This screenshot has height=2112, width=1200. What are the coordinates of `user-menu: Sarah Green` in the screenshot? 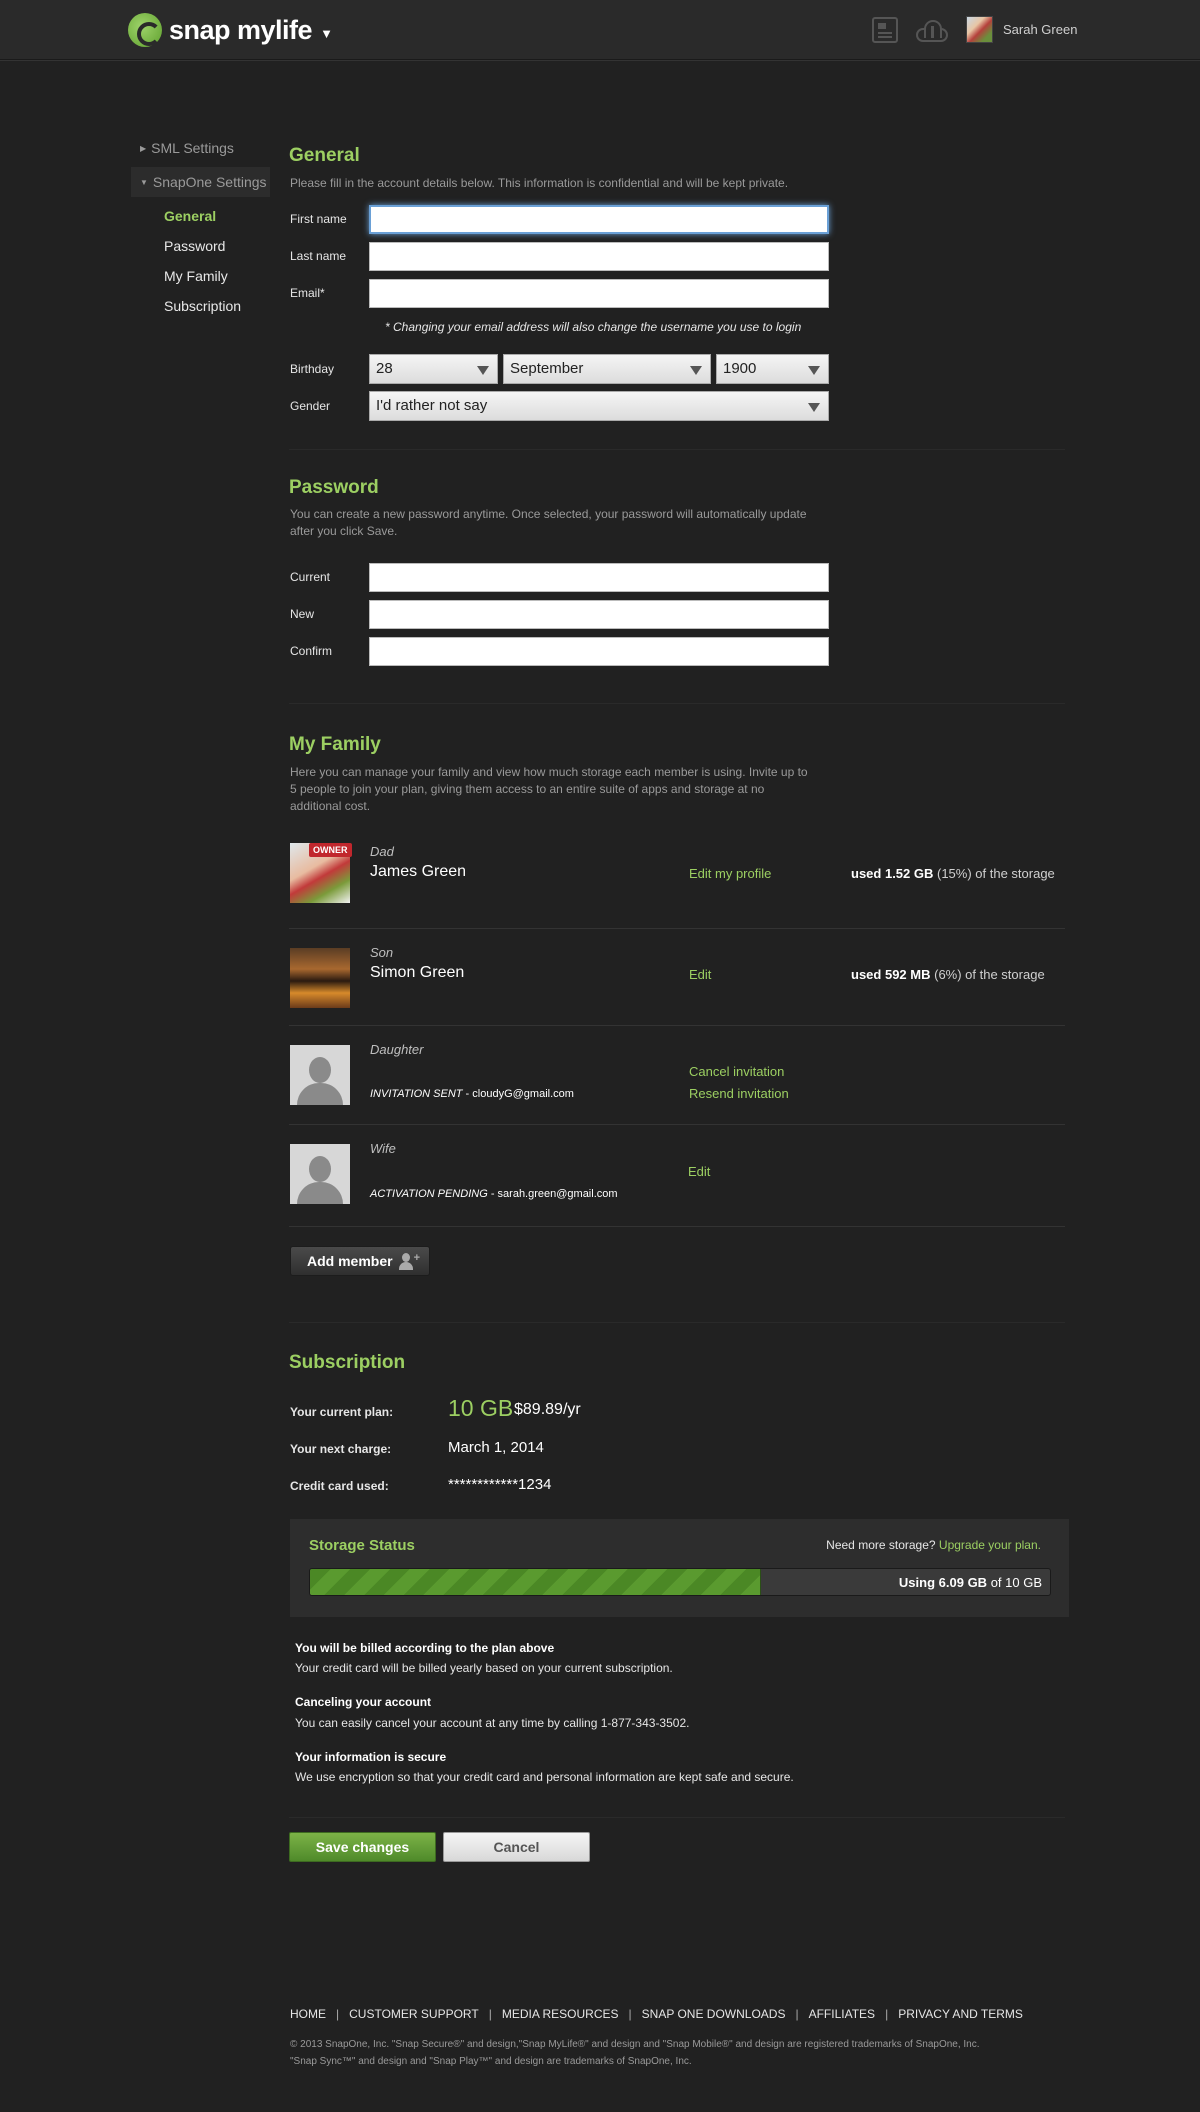 It's located at (1021, 29).